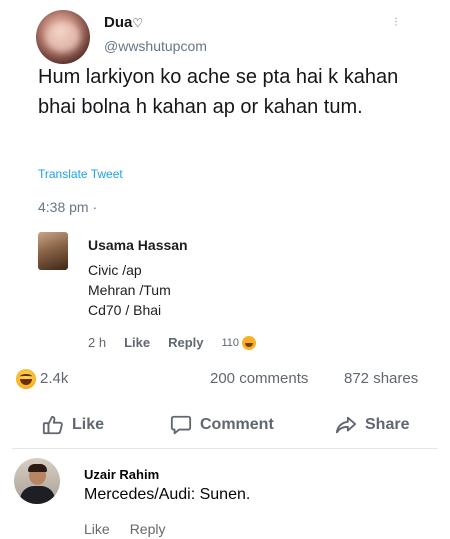  I want to click on comment-text: Mercedes/Audi: Sunen., so click(167, 494).